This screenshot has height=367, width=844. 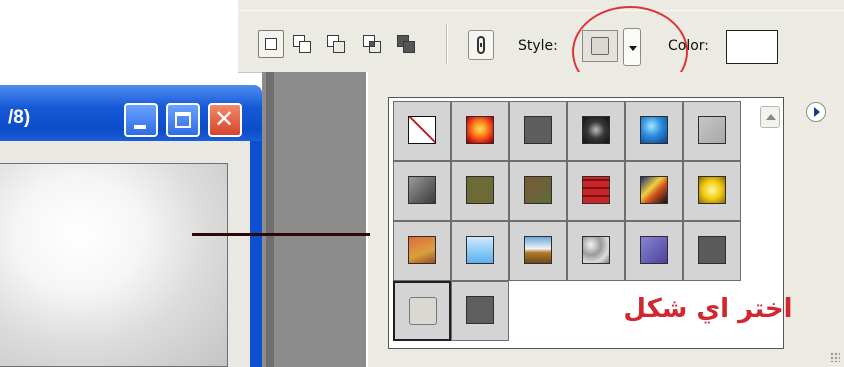 I want to click on style-option-olive-texture, so click(x=480, y=191).